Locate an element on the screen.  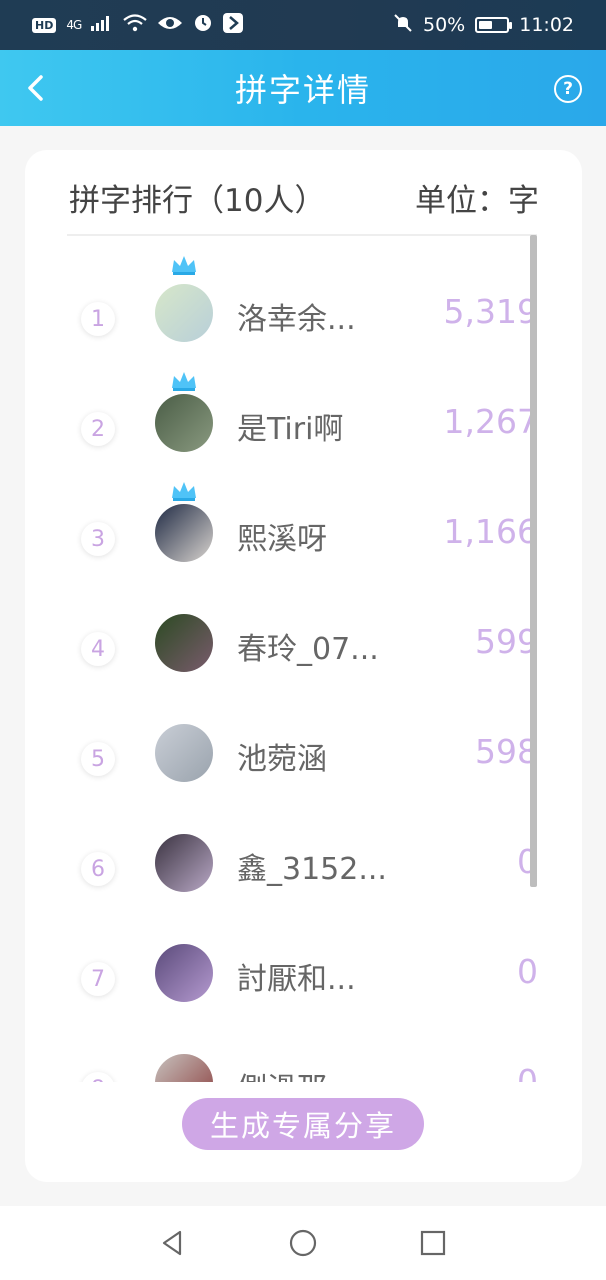
ranking-row: 7 討厭和... 0 is located at coordinates (303, 977).